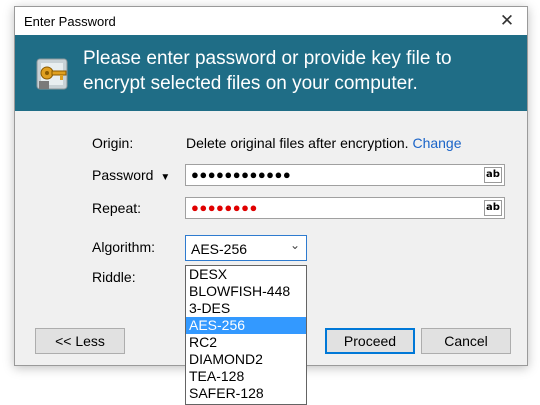 Image resolution: width=540 pixels, height=405 pixels. Describe the element at coordinates (113, 143) in the screenshot. I see `origin-label: Origin:` at that location.